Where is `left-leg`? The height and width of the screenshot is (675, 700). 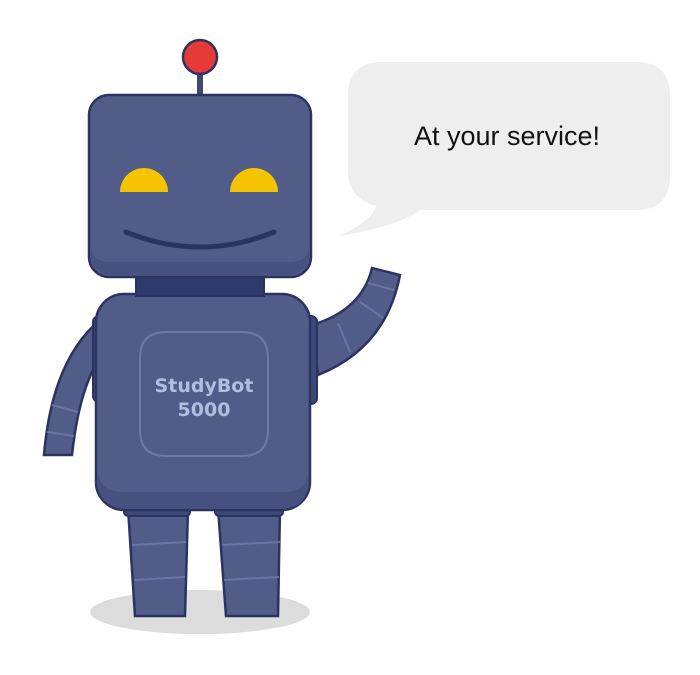 left-leg is located at coordinates (158, 562).